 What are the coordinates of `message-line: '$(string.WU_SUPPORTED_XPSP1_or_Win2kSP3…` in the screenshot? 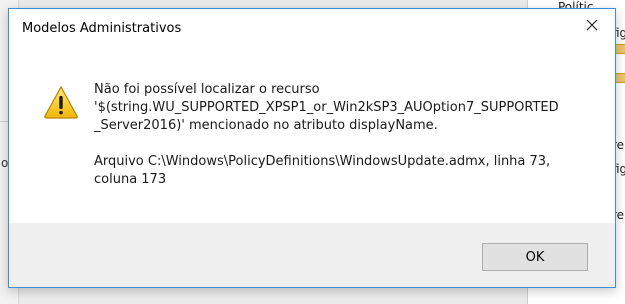 It's located at (326, 107).